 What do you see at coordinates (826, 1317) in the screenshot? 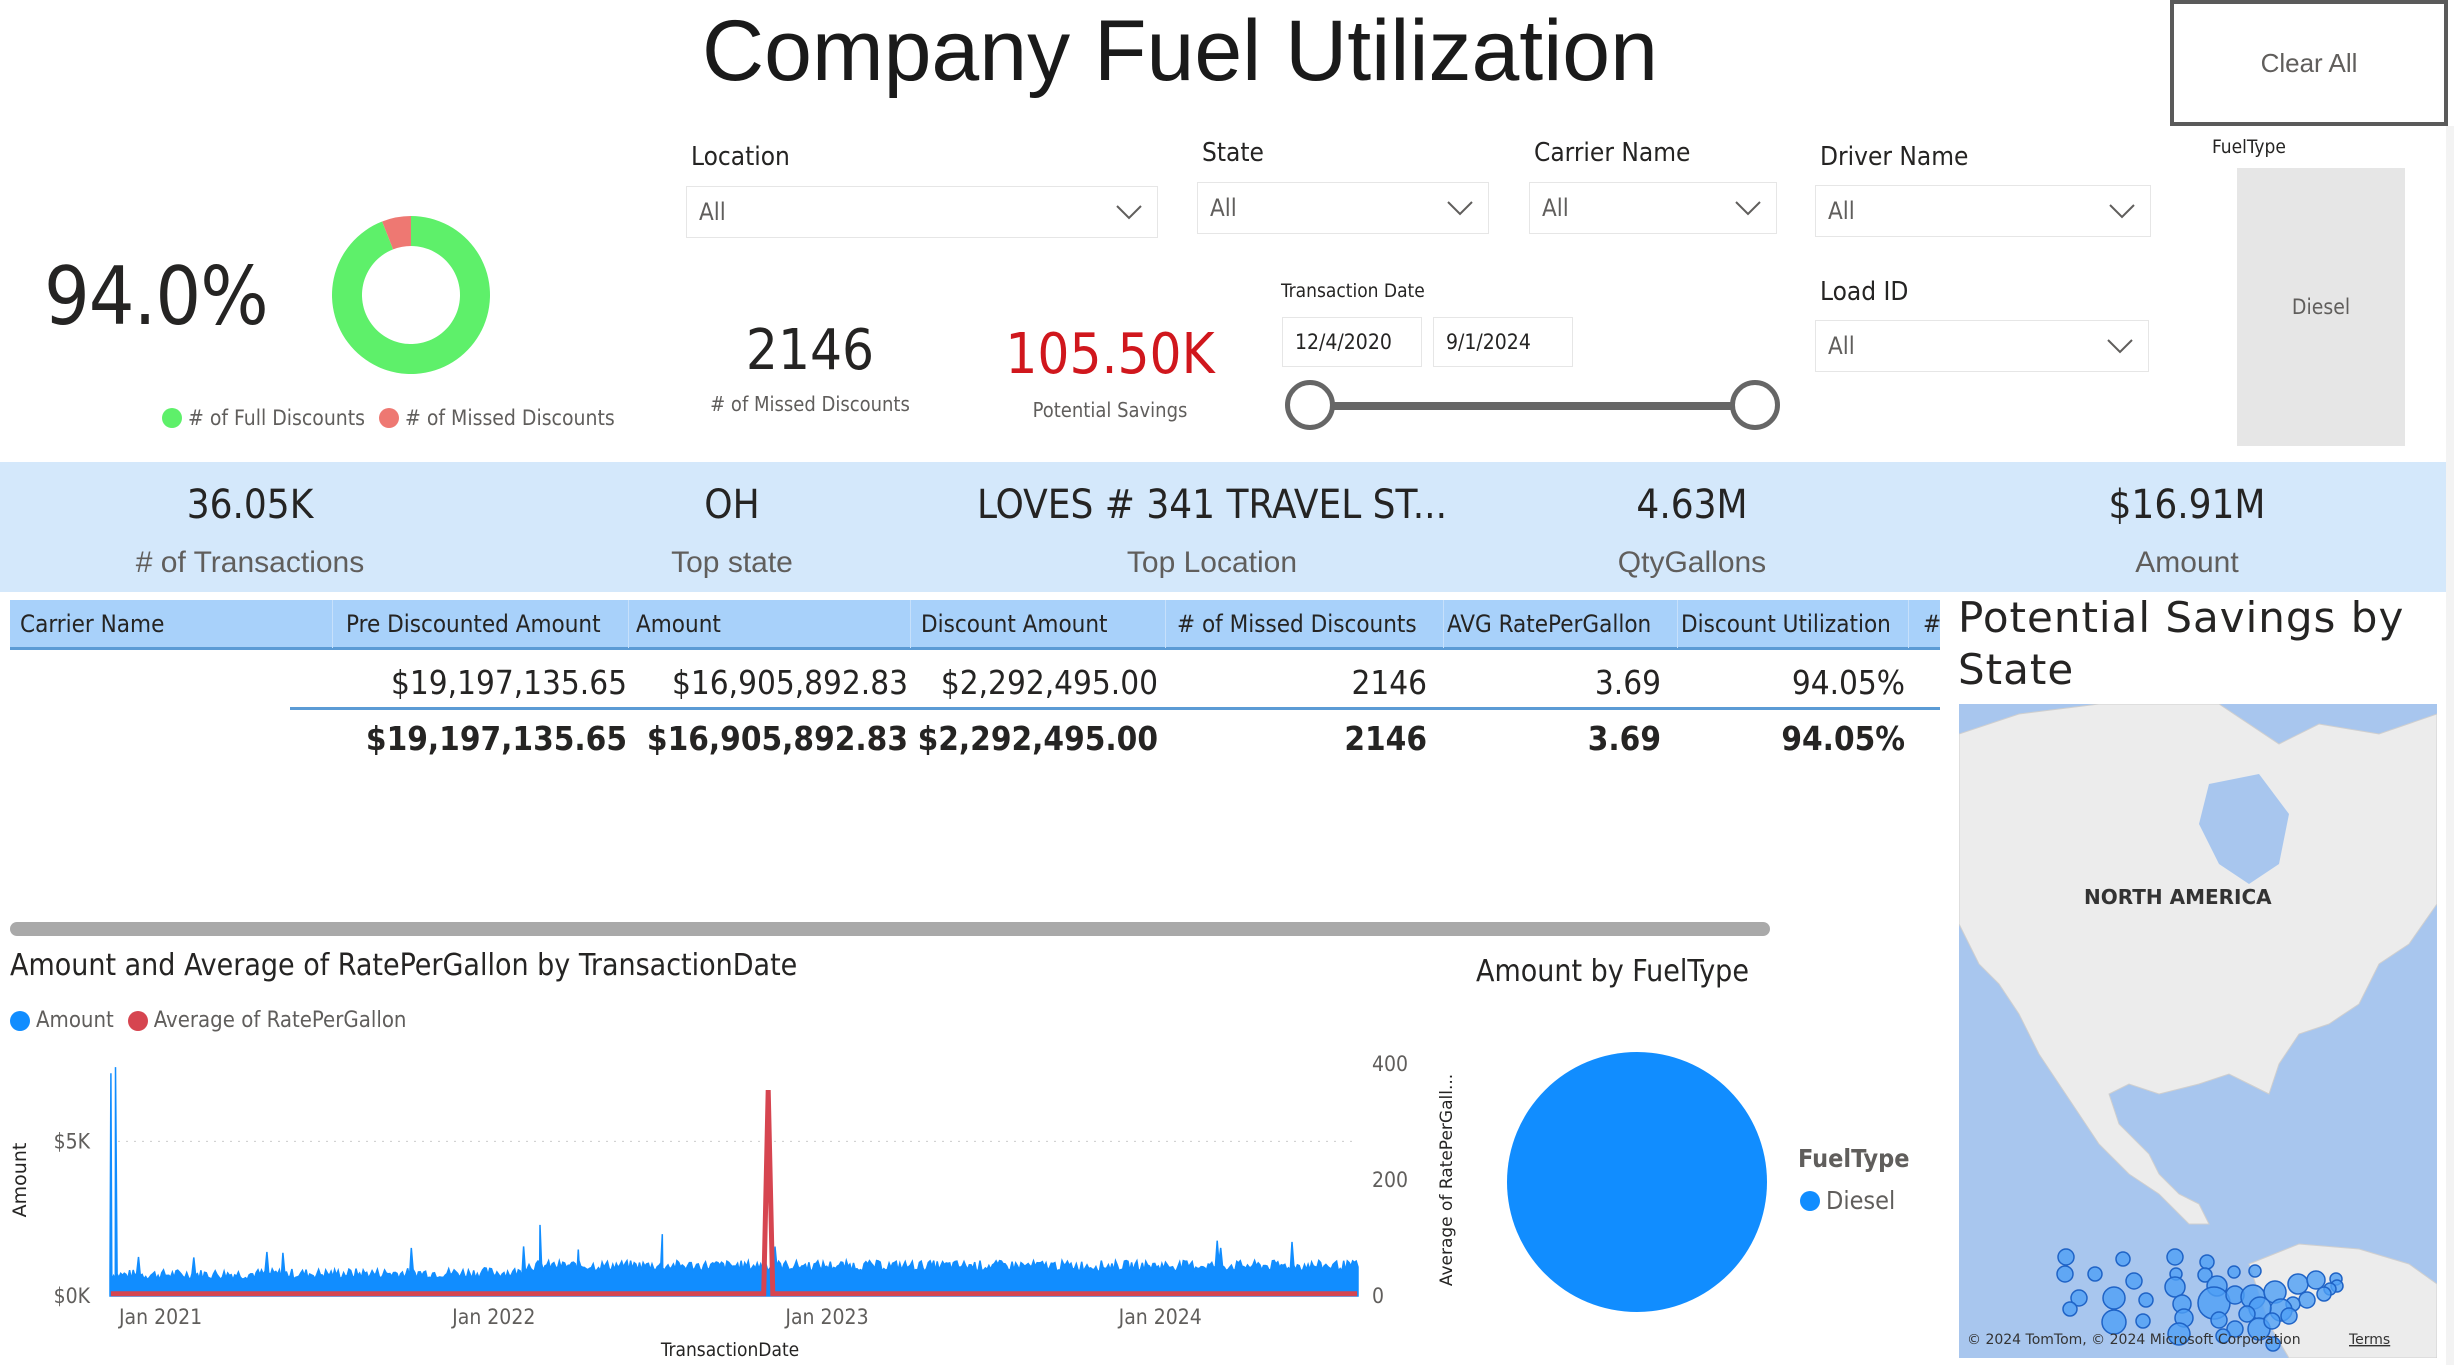
I see `x-tick-label: Jan 2023` at bounding box center [826, 1317].